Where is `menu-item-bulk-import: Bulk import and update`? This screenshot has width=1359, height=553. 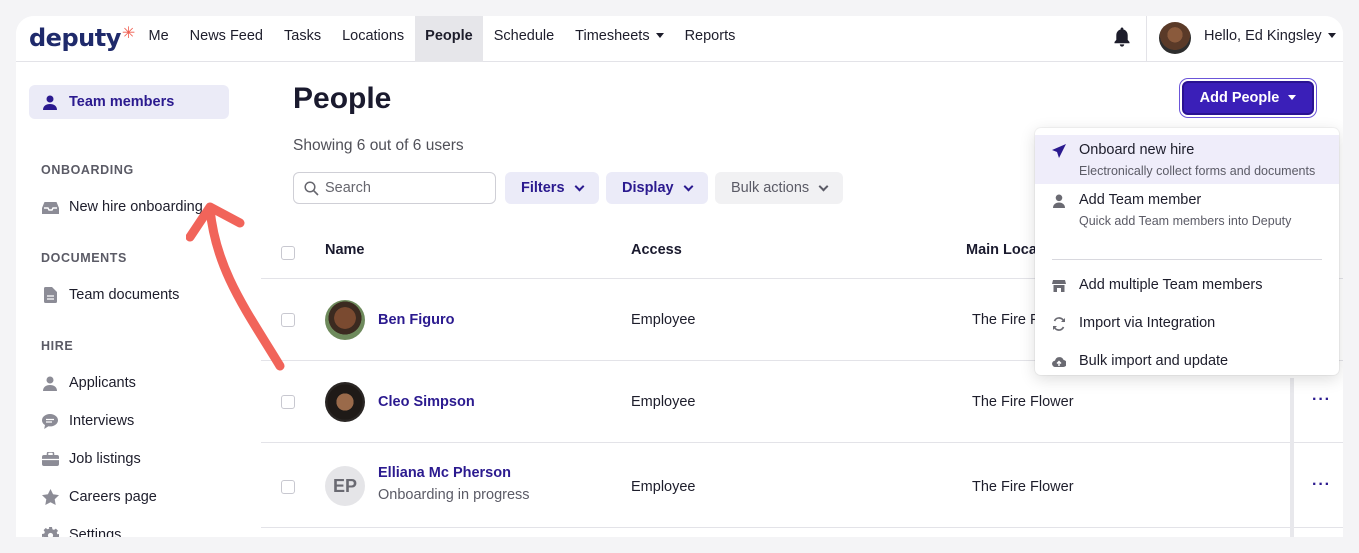
menu-item-bulk-import: Bulk import and update is located at coordinates (1187, 362).